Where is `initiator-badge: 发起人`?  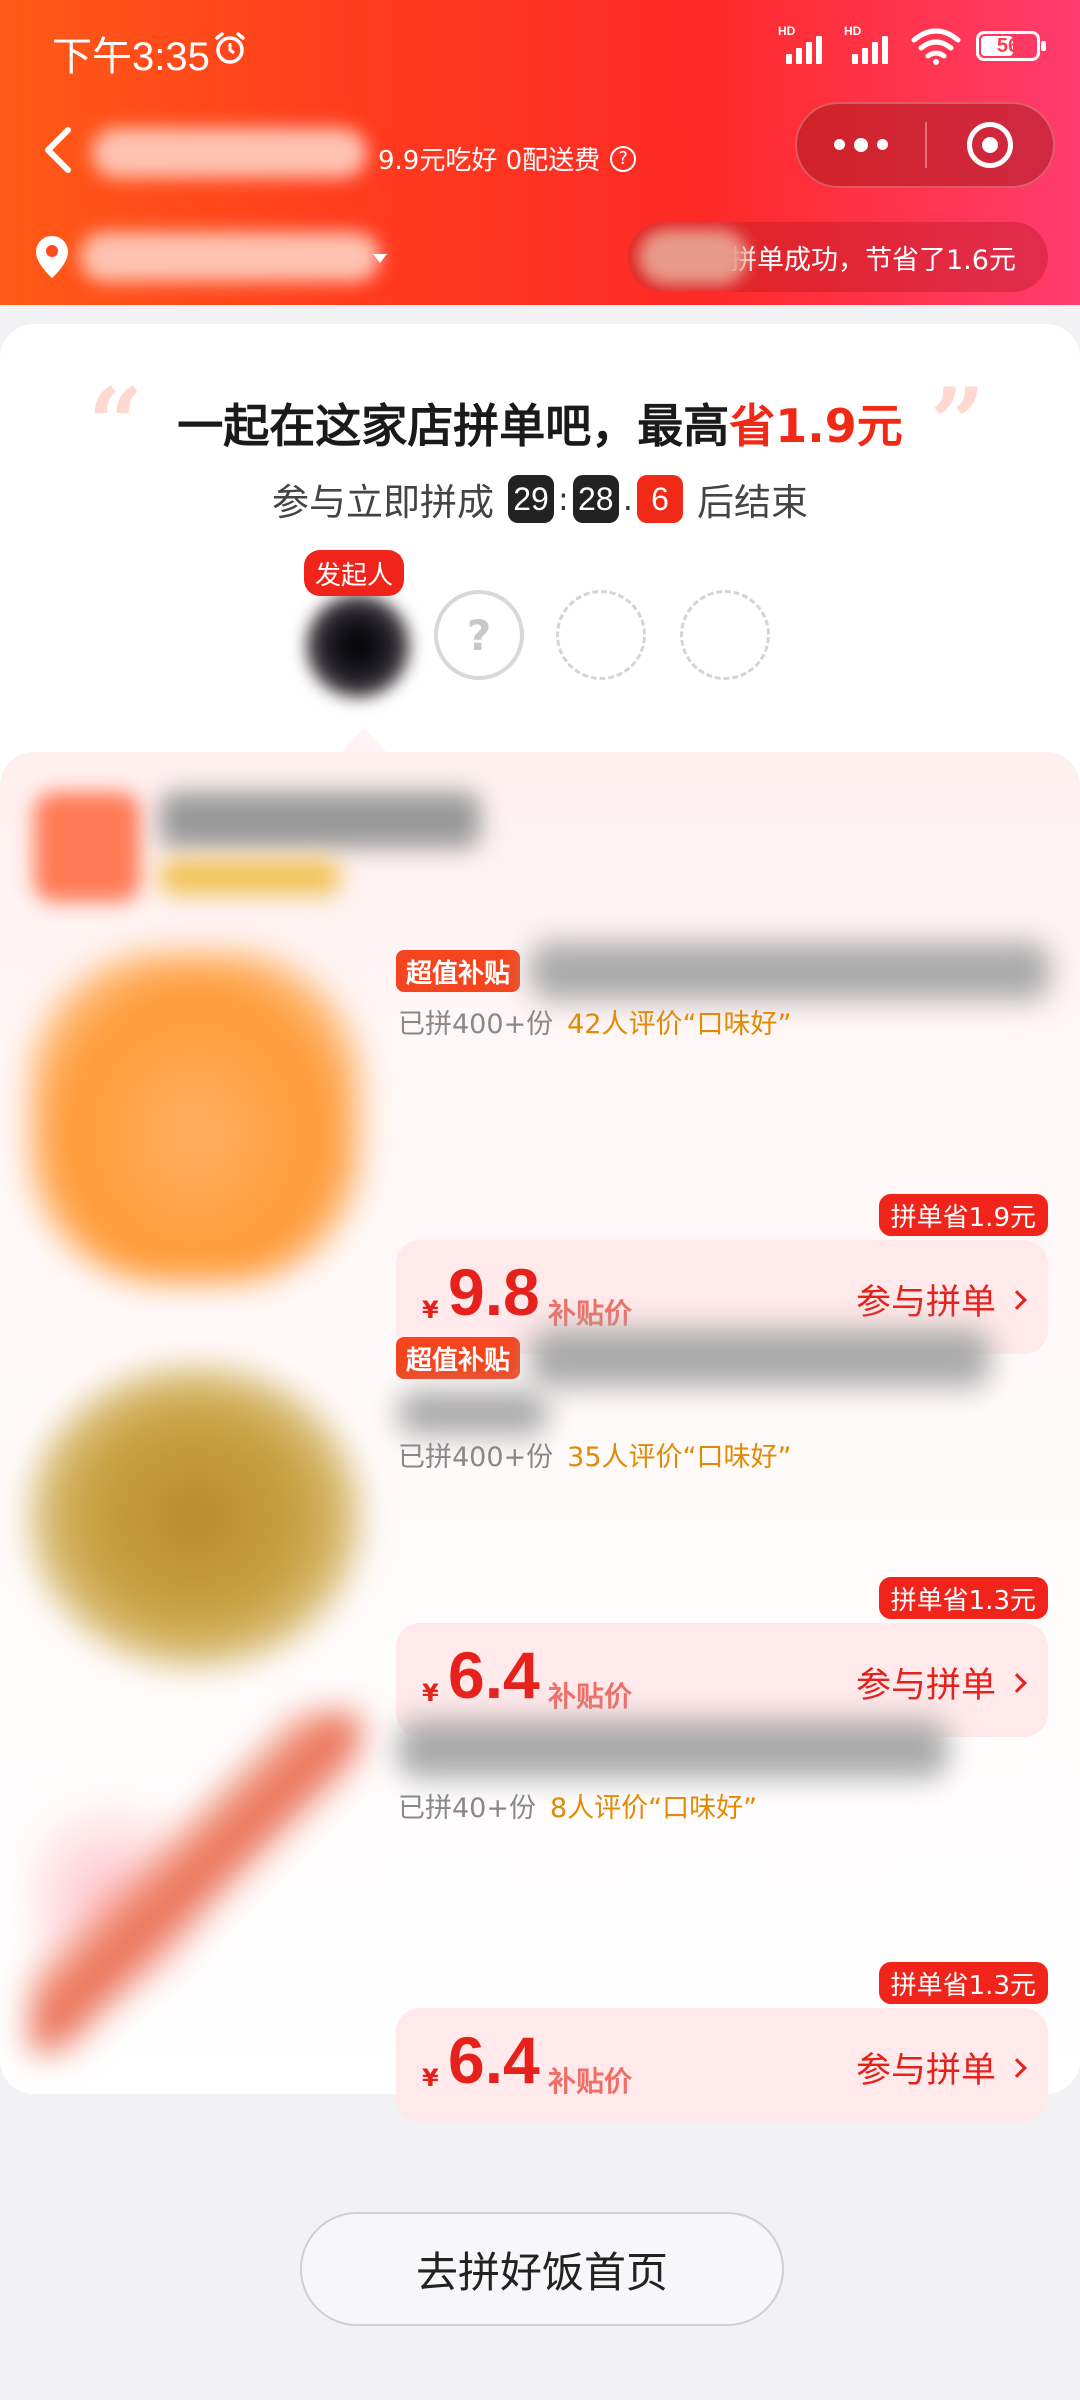 initiator-badge: 发起人 is located at coordinates (354, 573).